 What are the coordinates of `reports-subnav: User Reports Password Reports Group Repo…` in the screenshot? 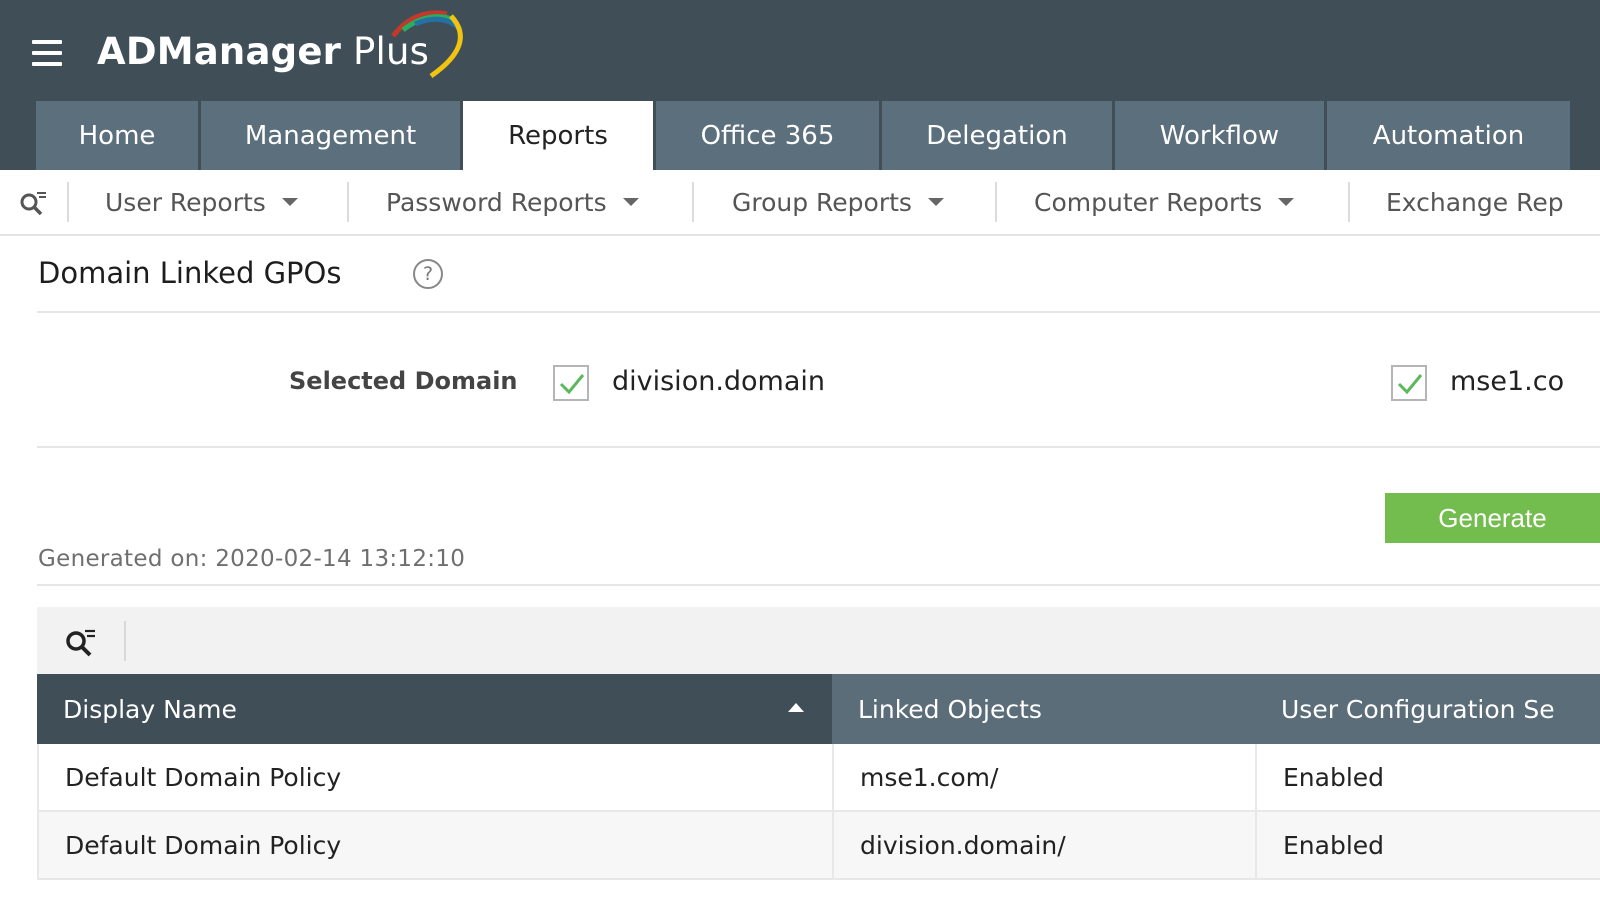 It's located at (800, 203).